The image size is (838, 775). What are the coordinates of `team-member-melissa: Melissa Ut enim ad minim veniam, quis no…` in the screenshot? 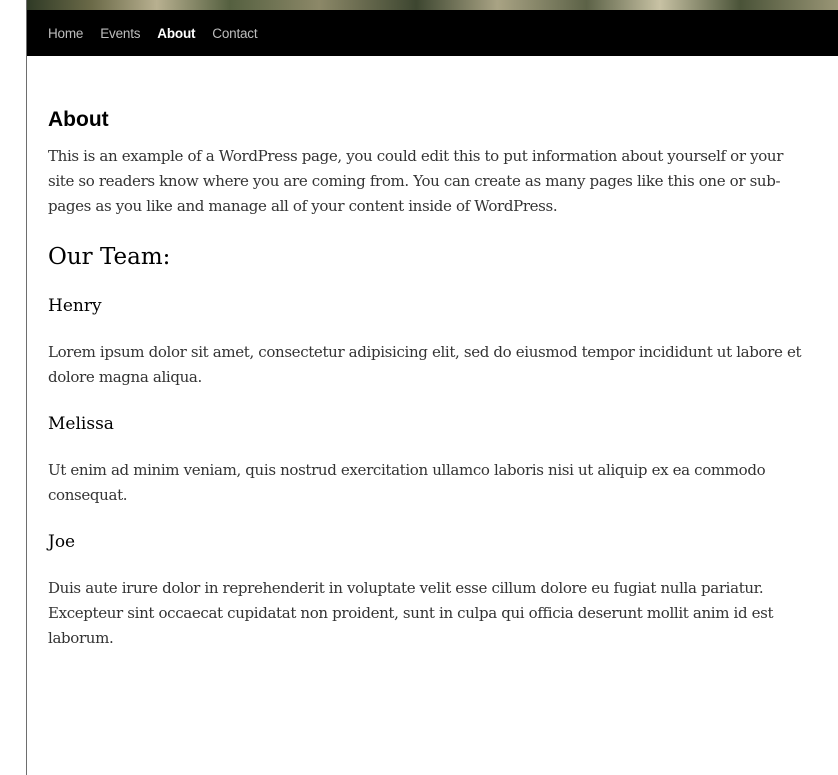 It's located at (428, 460).